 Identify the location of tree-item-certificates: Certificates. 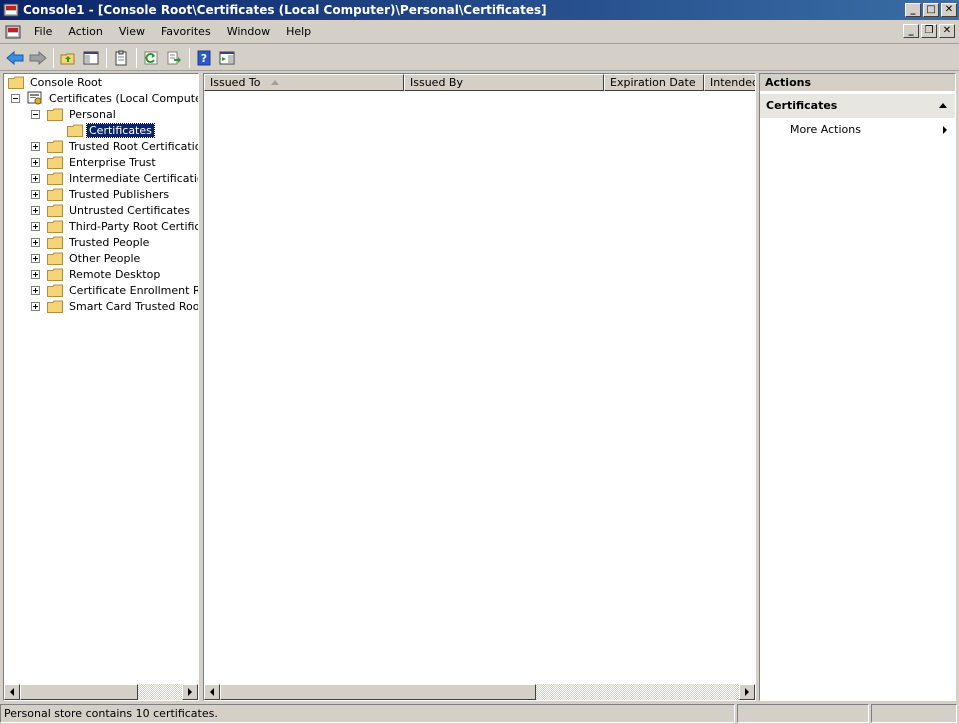
(111, 130).